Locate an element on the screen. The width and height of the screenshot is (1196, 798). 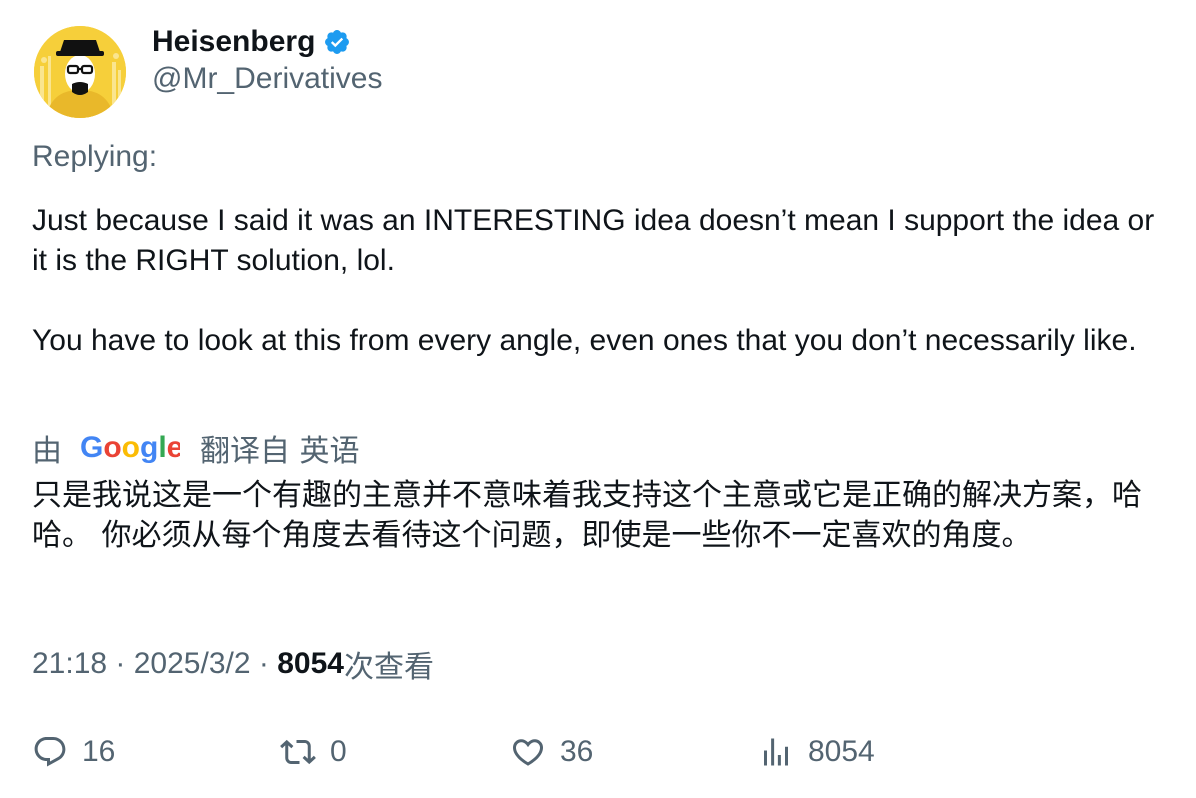
reply-button: 16 is located at coordinates (73, 752).